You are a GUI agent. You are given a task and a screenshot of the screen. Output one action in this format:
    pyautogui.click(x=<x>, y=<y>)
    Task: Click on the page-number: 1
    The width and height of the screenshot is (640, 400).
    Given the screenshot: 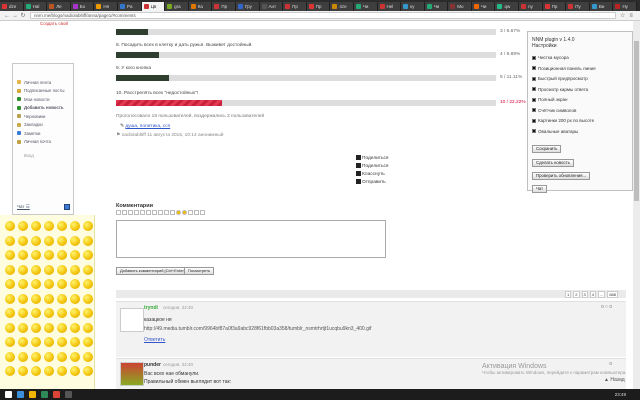 What is the action you would take?
    pyautogui.click(x=568, y=294)
    